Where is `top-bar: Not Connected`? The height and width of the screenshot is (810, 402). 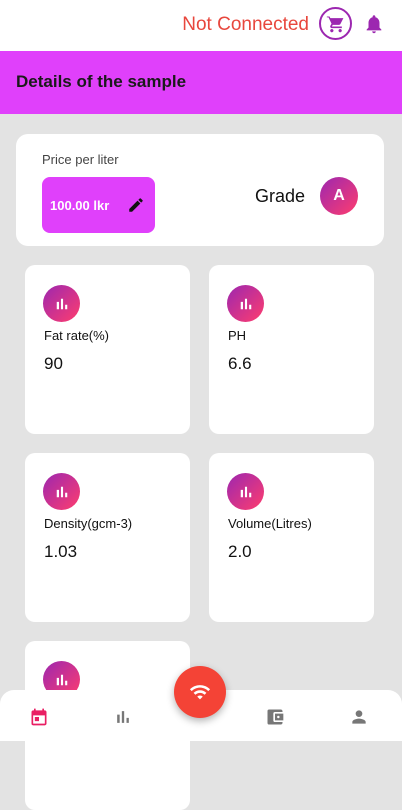 top-bar: Not Connected is located at coordinates (201, 25).